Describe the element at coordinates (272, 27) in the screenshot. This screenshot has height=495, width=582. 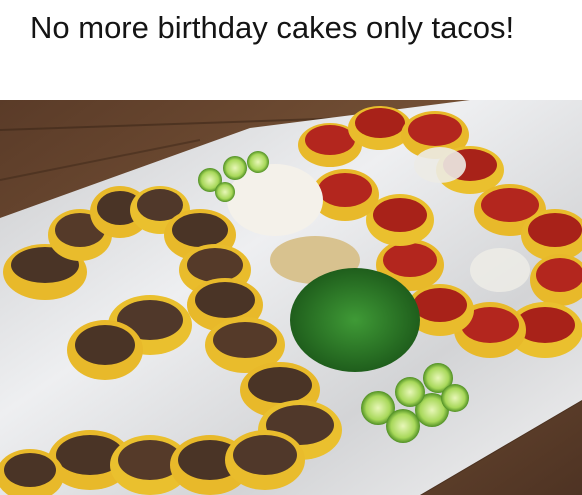
I see `post-caption: No more birthday cakes only tacos!` at that location.